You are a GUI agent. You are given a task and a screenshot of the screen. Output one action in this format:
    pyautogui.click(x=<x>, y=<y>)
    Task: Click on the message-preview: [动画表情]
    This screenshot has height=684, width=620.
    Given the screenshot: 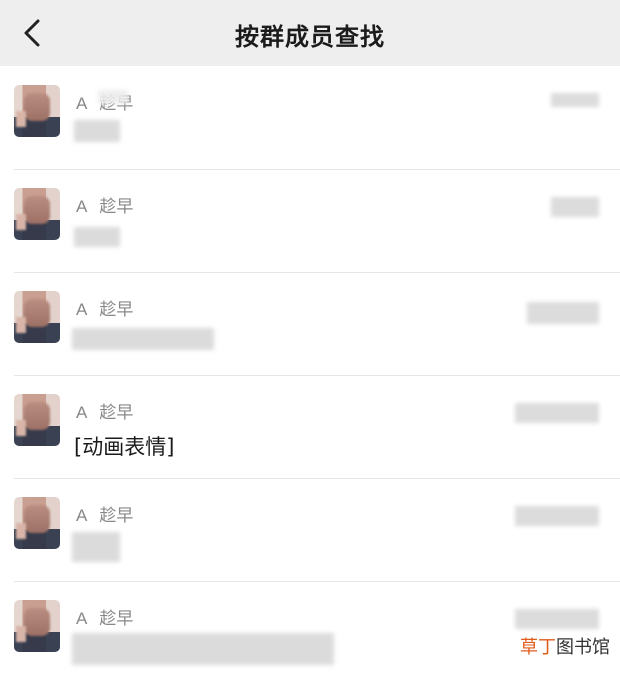 What is the action you would take?
    pyautogui.click(x=124, y=447)
    